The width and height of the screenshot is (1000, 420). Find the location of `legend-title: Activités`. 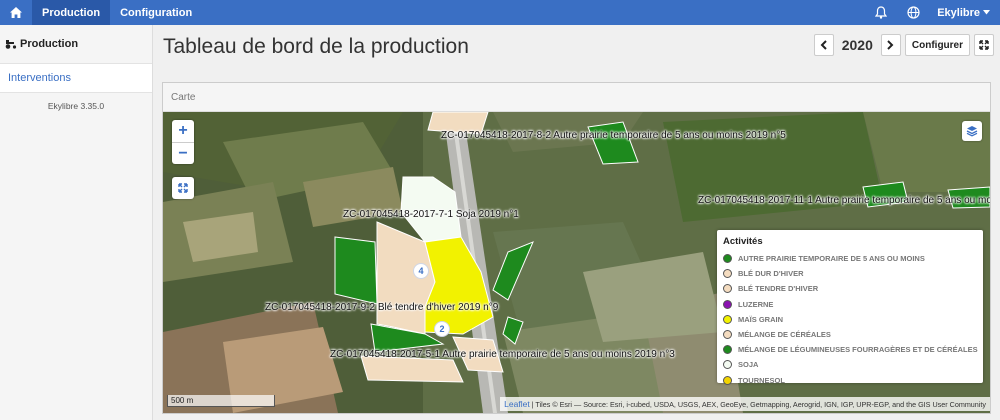

legend-title: Activités is located at coordinates (743, 241).